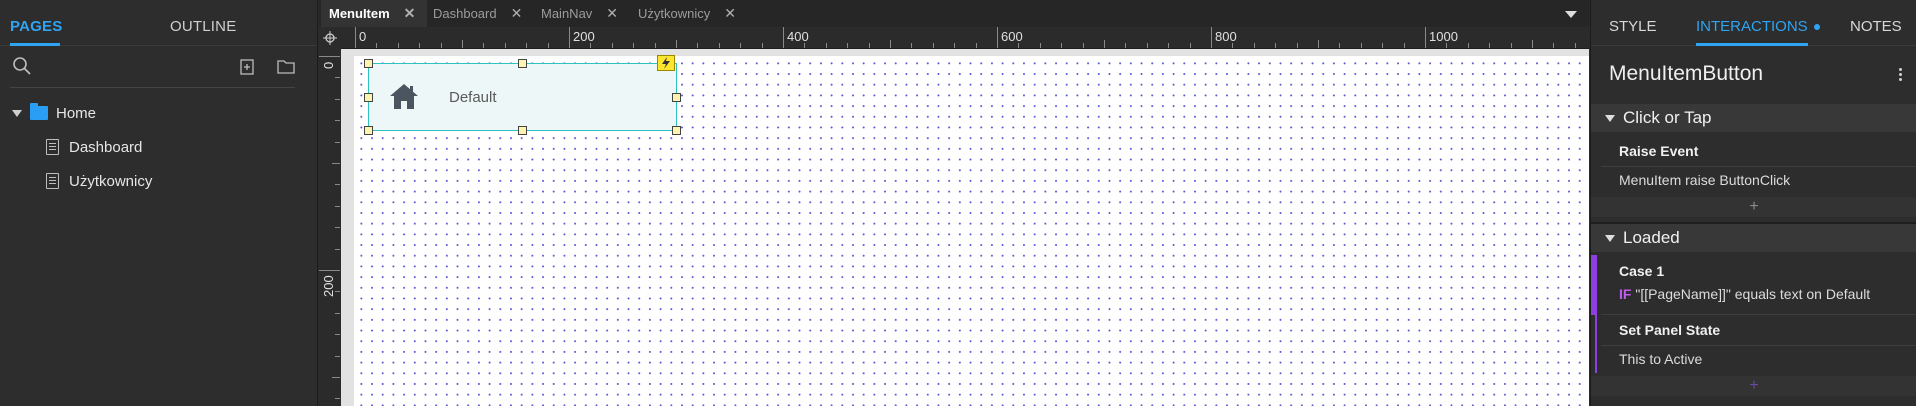 The image size is (1916, 406). What do you see at coordinates (1660, 359) in the screenshot?
I see `action-text: This to Active` at bounding box center [1660, 359].